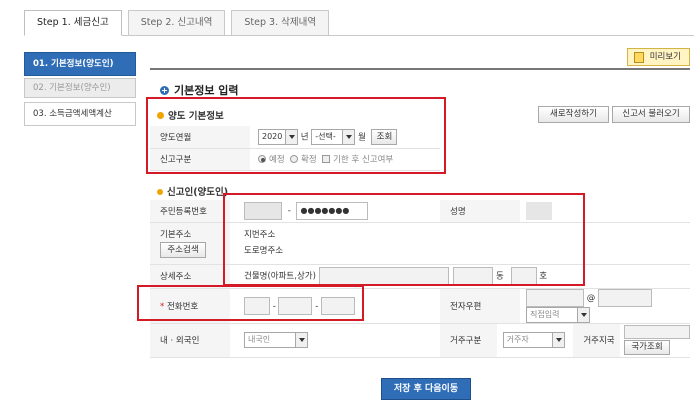 The image size is (700, 410). Describe the element at coordinates (420, 69) in the screenshot. I see `content-top-rule` at that location.